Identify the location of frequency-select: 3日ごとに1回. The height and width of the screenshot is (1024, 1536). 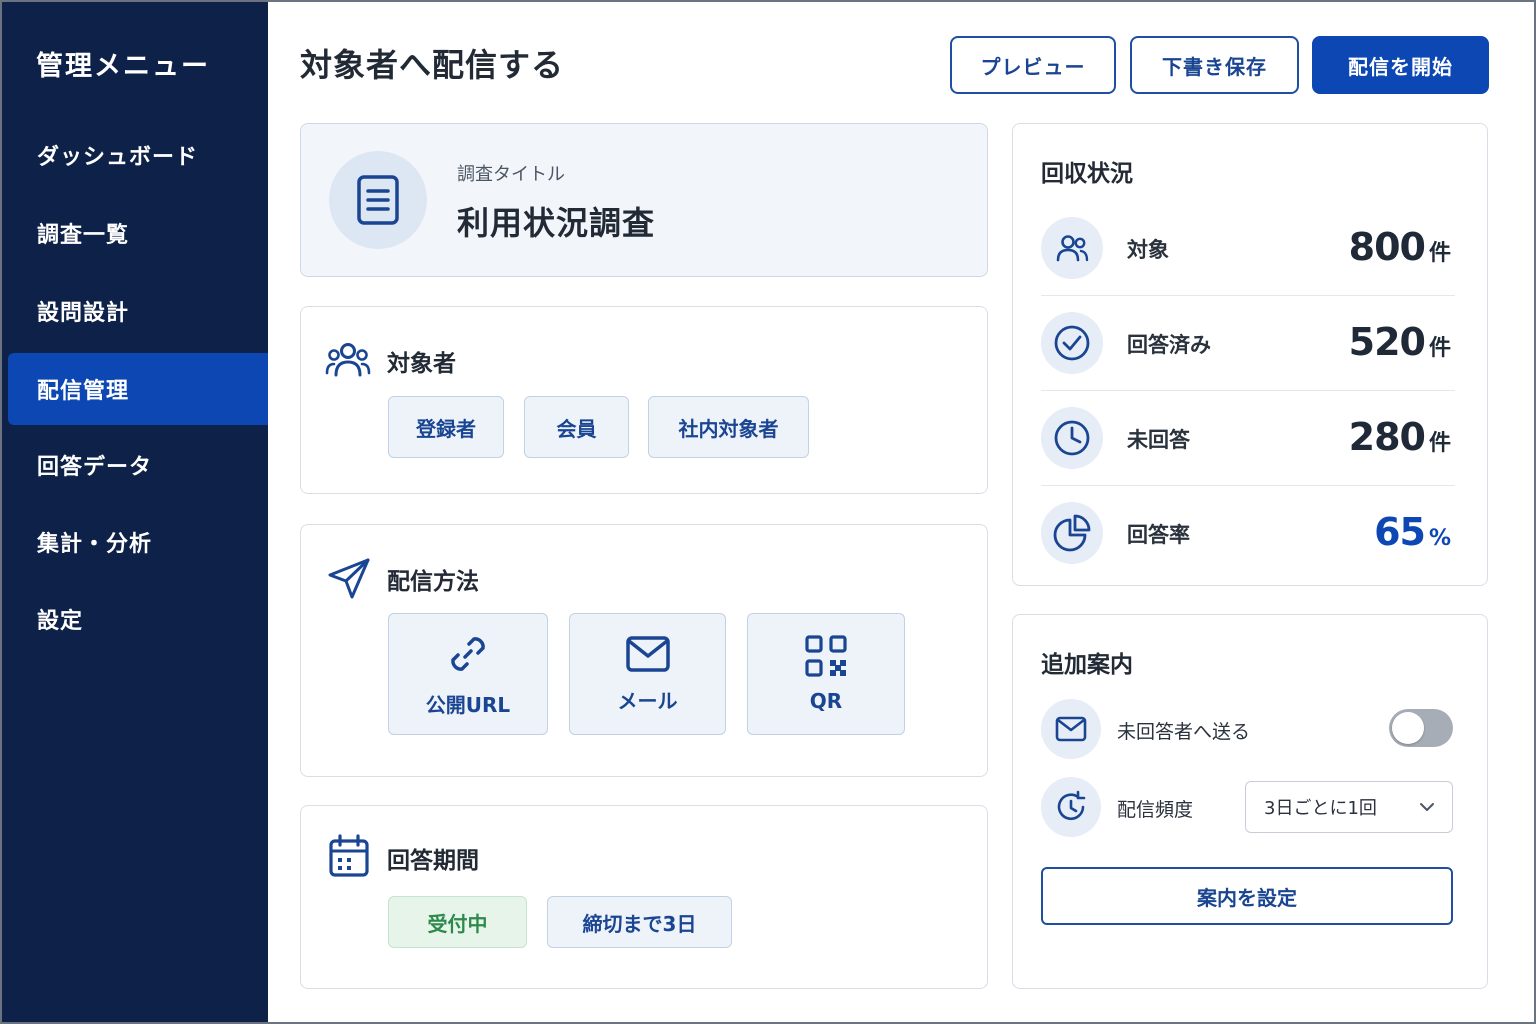
(1349, 807).